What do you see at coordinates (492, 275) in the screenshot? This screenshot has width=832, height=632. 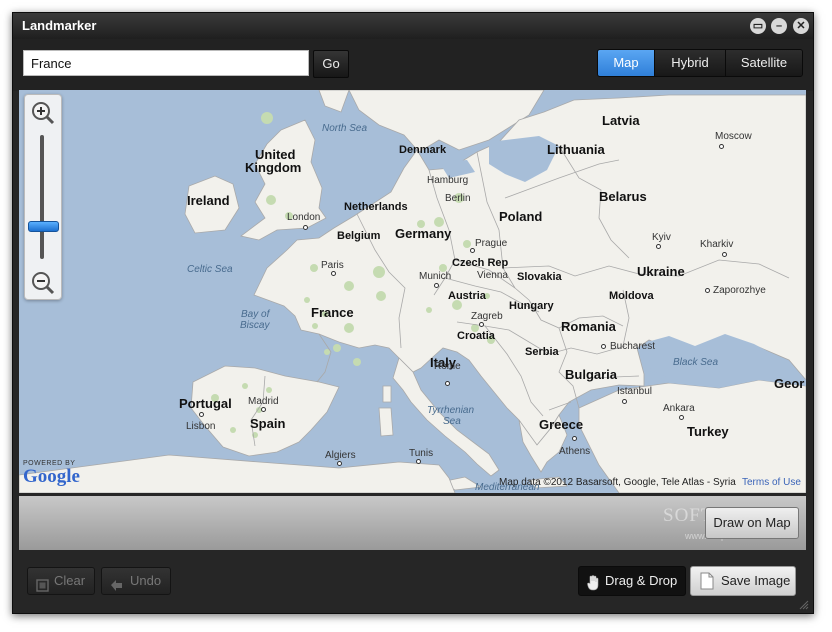 I see `map-city-vienna: Vienna` at bounding box center [492, 275].